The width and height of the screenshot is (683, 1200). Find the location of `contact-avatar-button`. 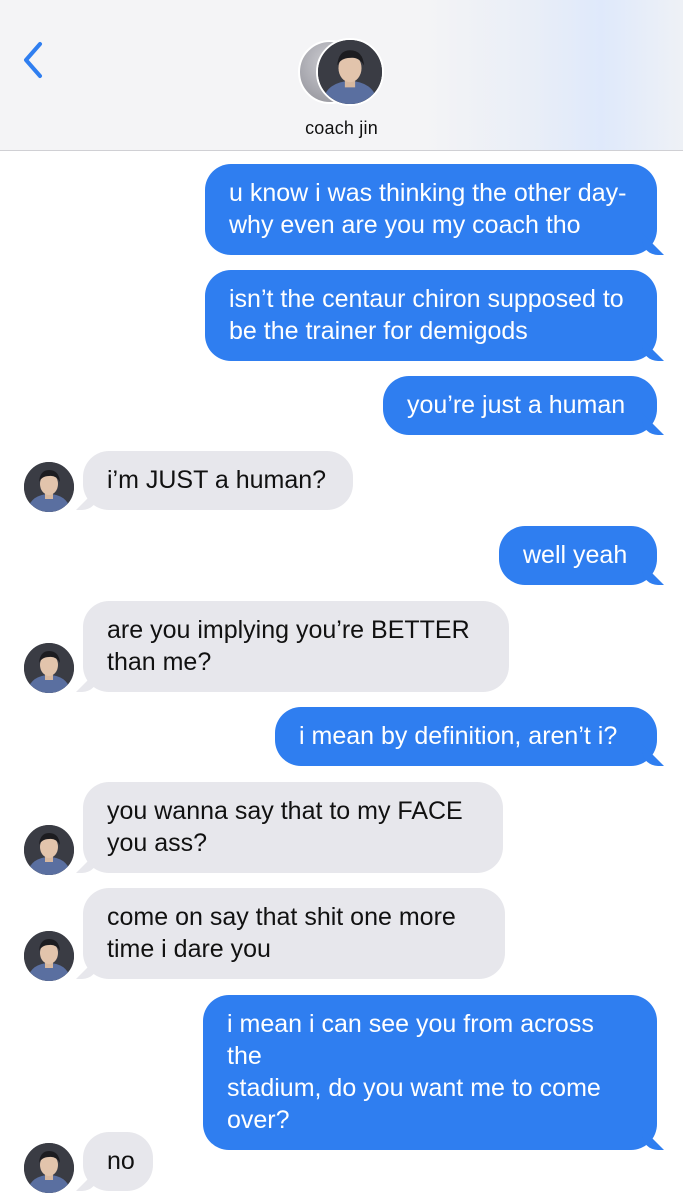

contact-avatar-button is located at coordinates (342, 73).